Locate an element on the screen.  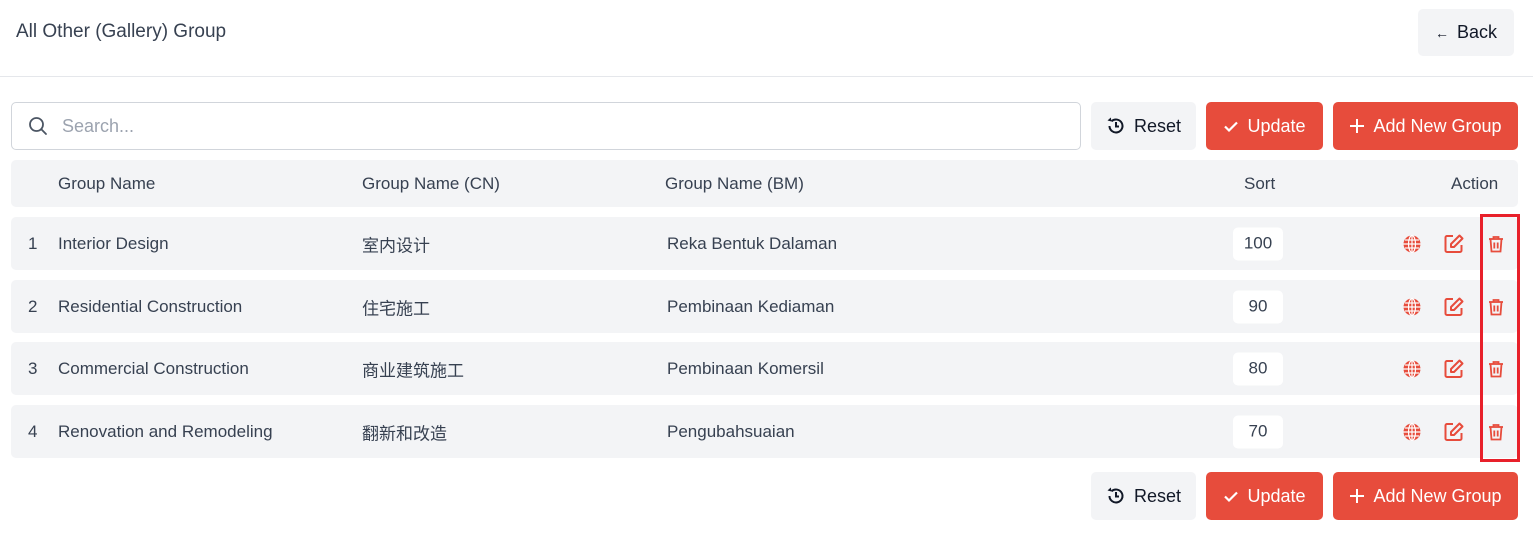
add-new-group-button-top: Add New Group is located at coordinates (1425, 126).